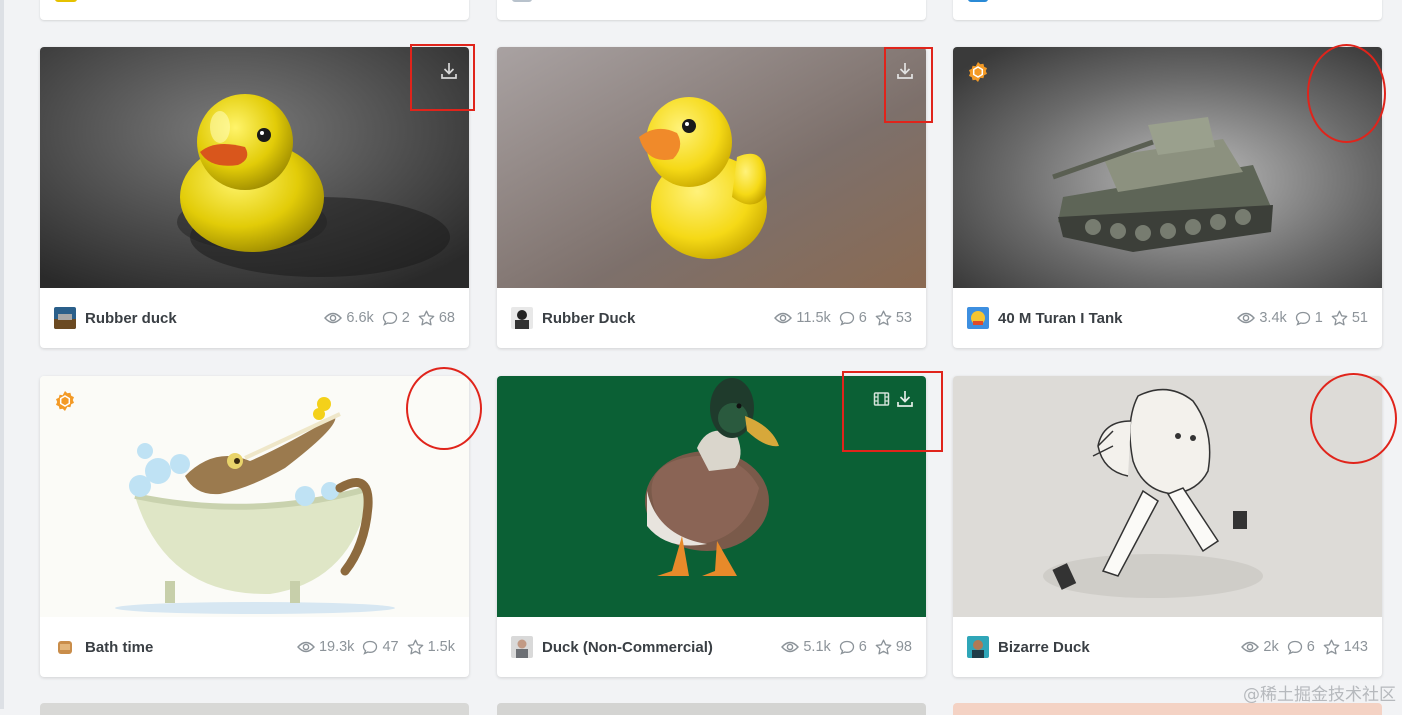  Describe the element at coordinates (191, 647) in the screenshot. I see `model-title: Bath time` at that location.